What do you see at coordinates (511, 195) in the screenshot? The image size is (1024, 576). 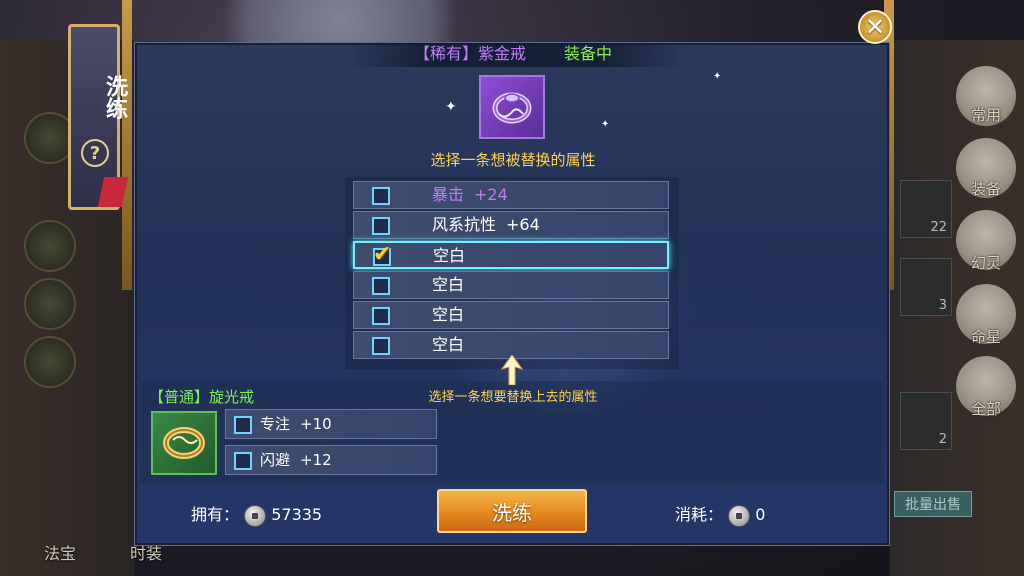 I see `attribute-row: 暴击 +24` at bounding box center [511, 195].